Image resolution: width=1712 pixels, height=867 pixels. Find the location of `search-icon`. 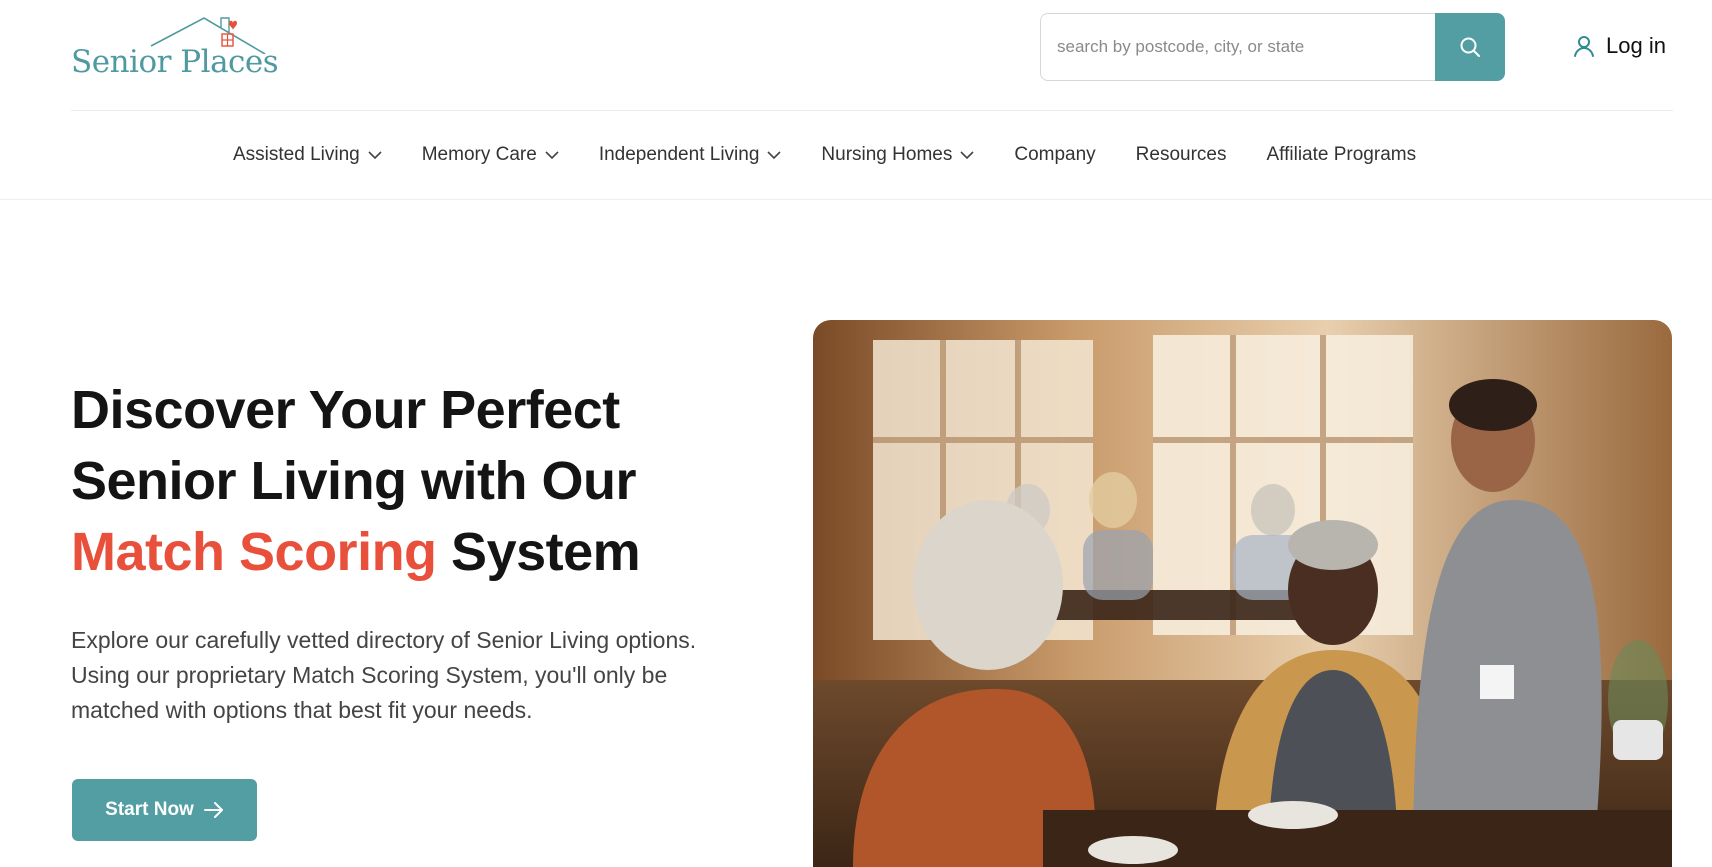

search-icon is located at coordinates (1470, 47).